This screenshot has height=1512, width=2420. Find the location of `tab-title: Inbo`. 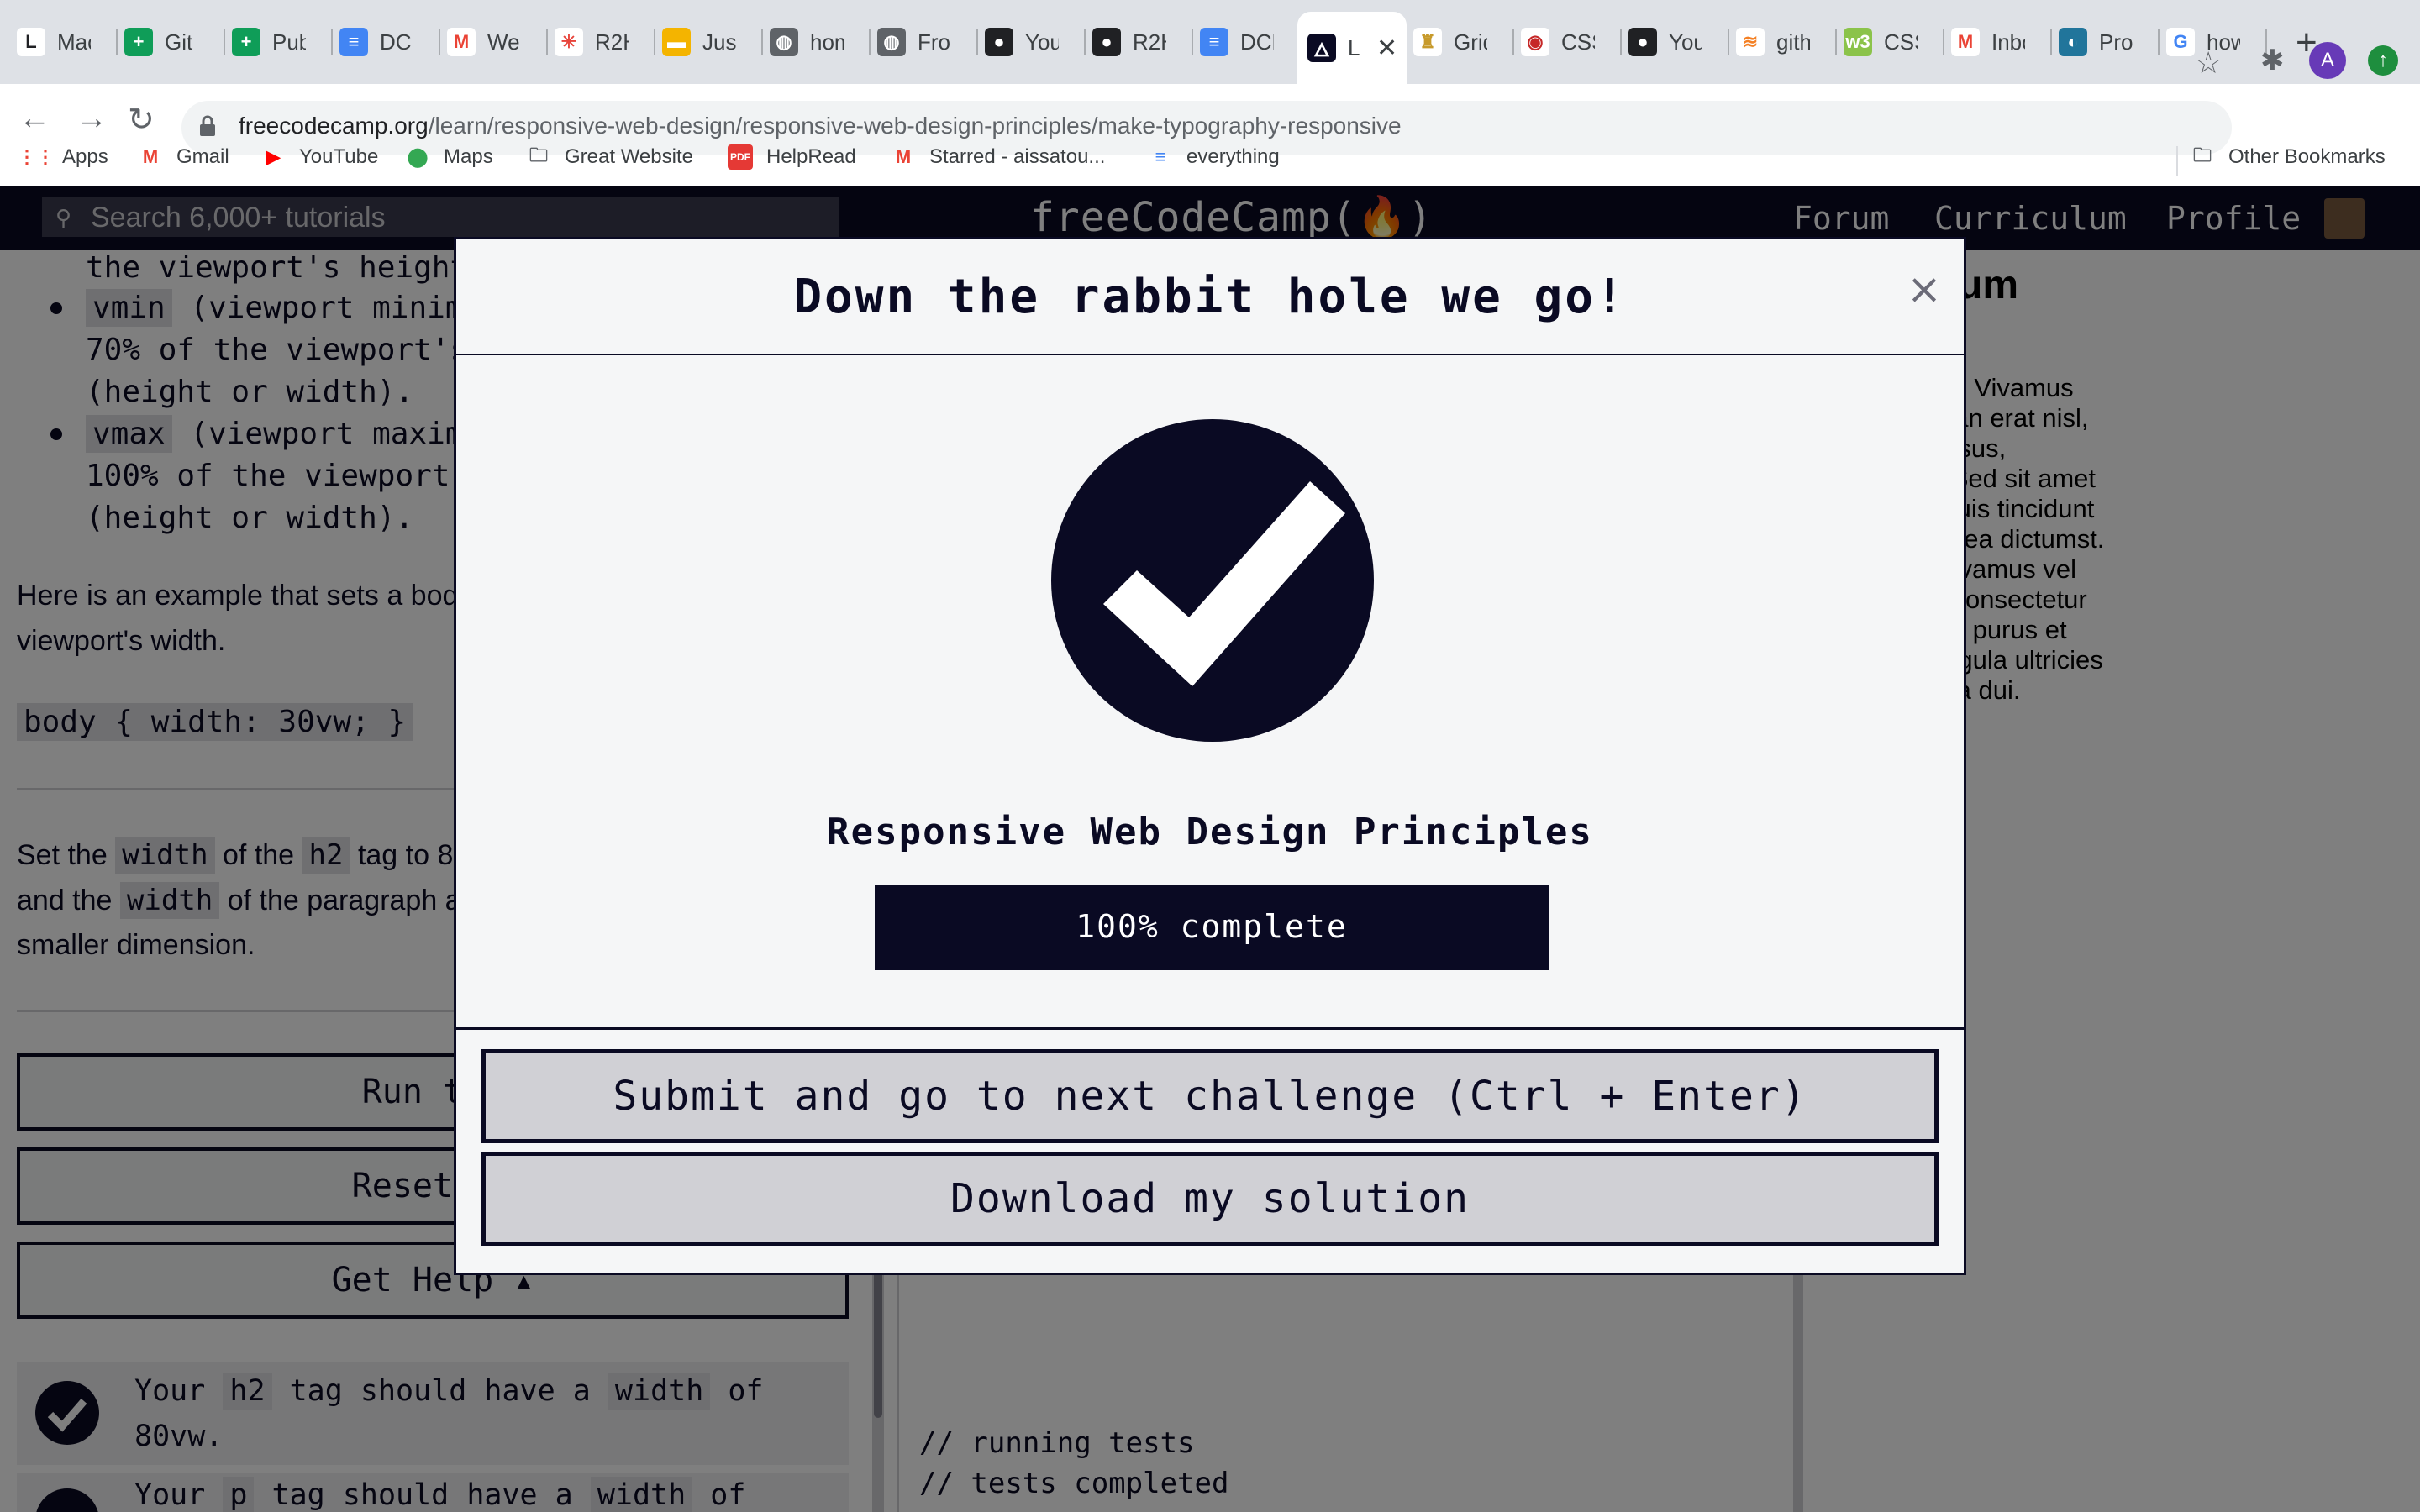

tab-title: Inbo is located at coordinates (2008, 42).